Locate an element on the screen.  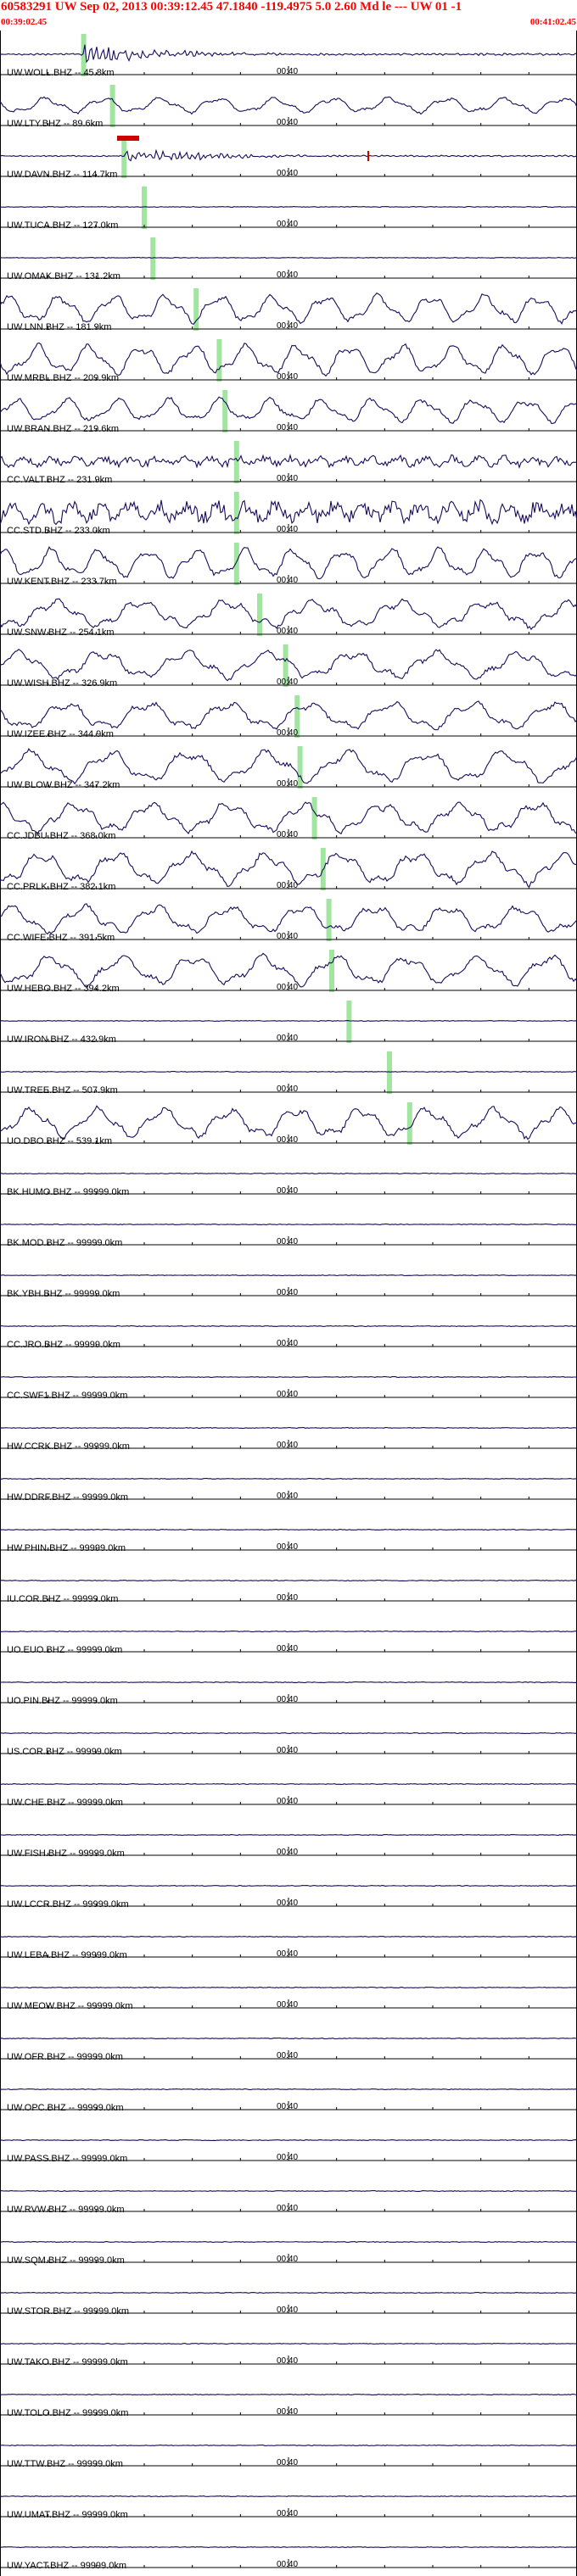
station-trace: 00:40 UW.TTW.BHZ -- 99999.0km is located at coordinates (288, 2457).